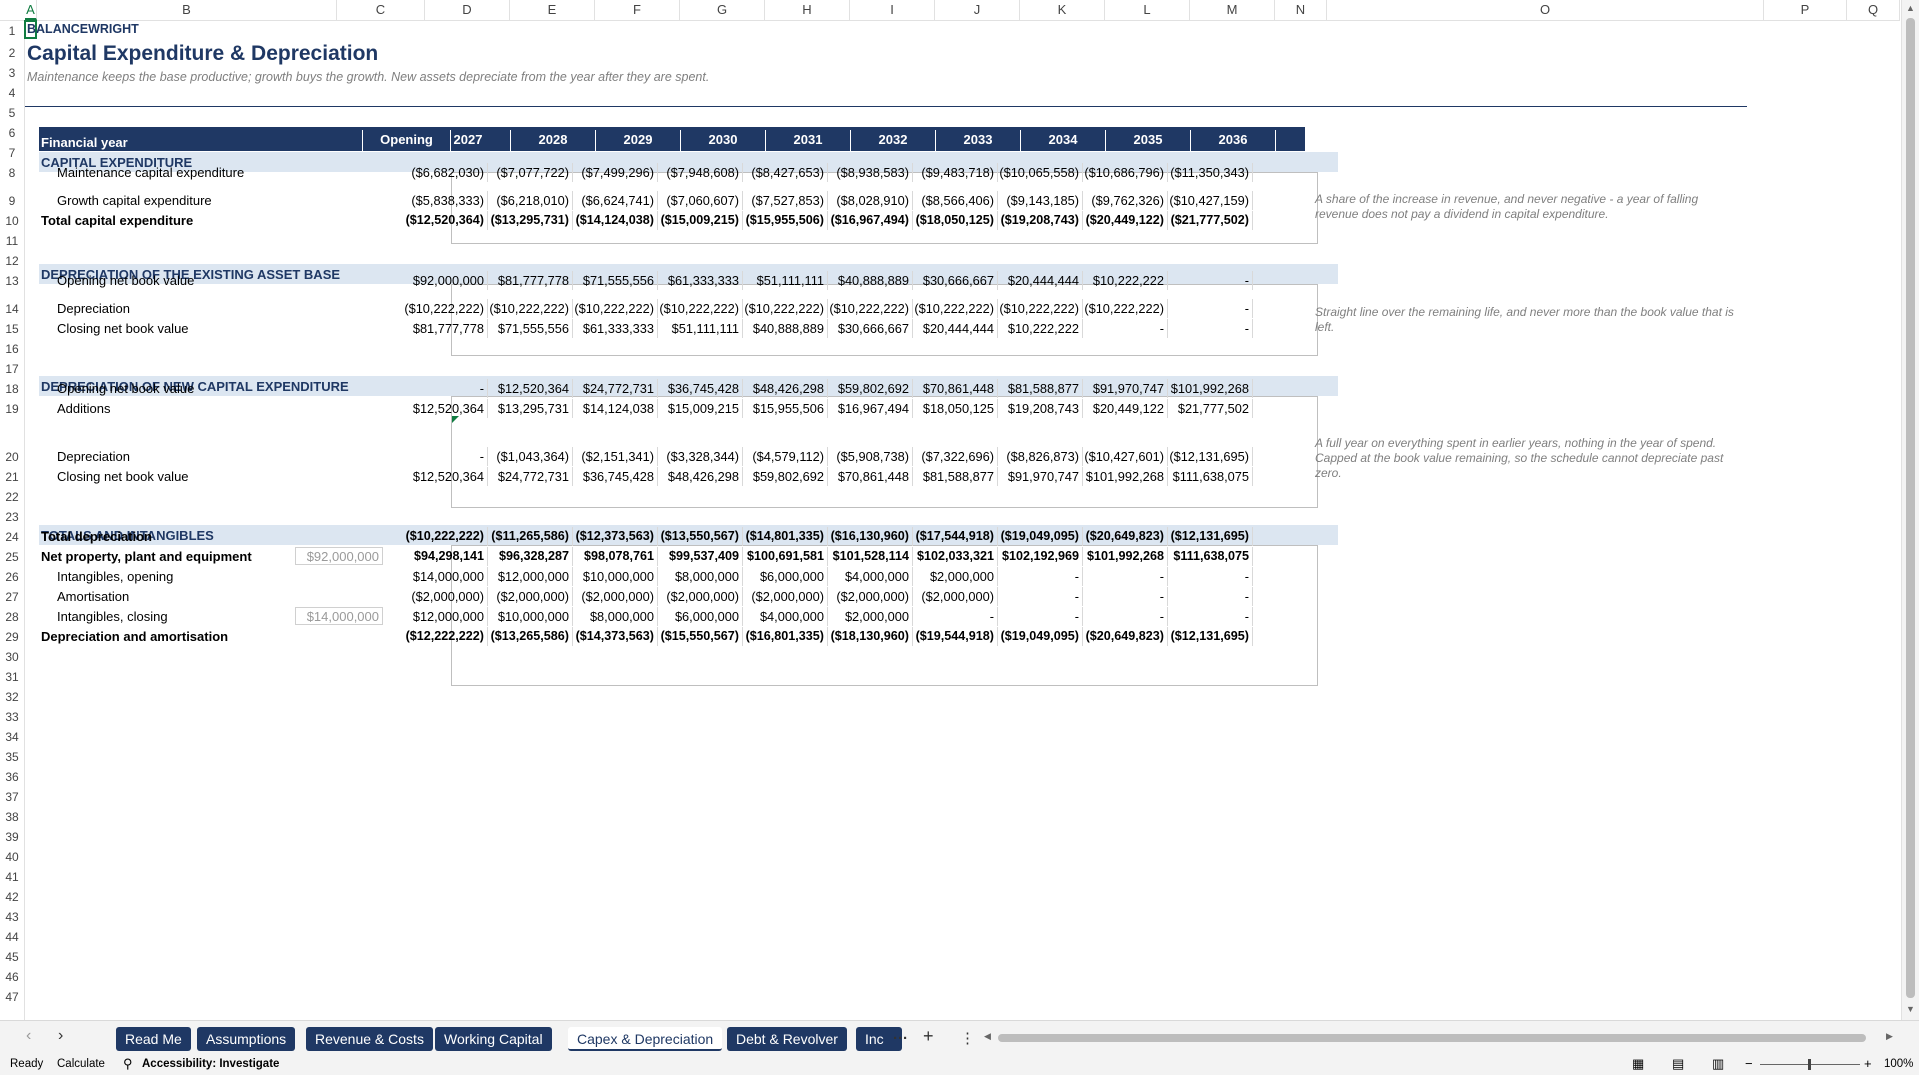 The image size is (1919, 1075). What do you see at coordinates (615, 172) in the screenshot?
I see `value-cell: ($7,499,296)` at bounding box center [615, 172].